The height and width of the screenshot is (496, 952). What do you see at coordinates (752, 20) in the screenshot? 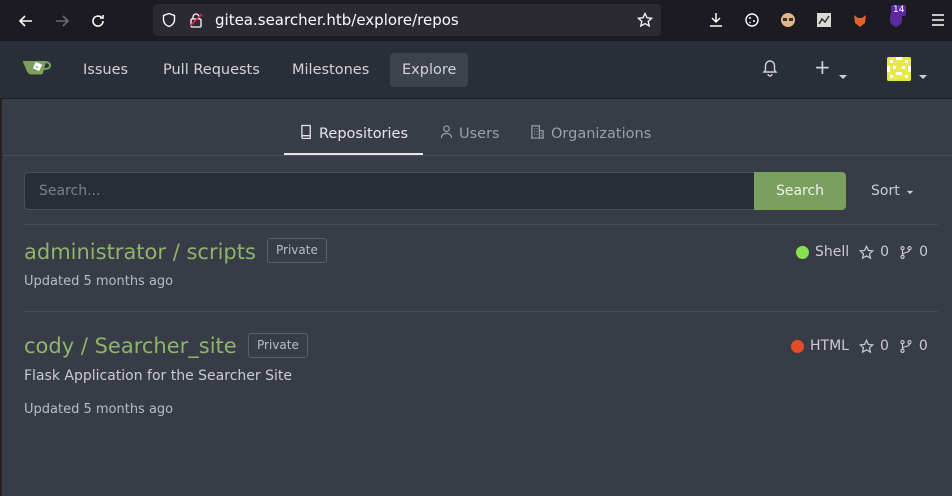
I see `cookie-icon` at bounding box center [752, 20].